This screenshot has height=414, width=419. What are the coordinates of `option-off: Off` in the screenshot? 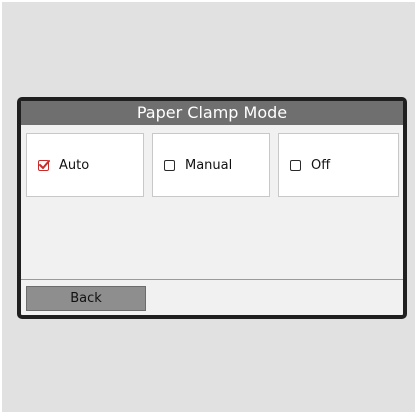 It's located at (338, 165).